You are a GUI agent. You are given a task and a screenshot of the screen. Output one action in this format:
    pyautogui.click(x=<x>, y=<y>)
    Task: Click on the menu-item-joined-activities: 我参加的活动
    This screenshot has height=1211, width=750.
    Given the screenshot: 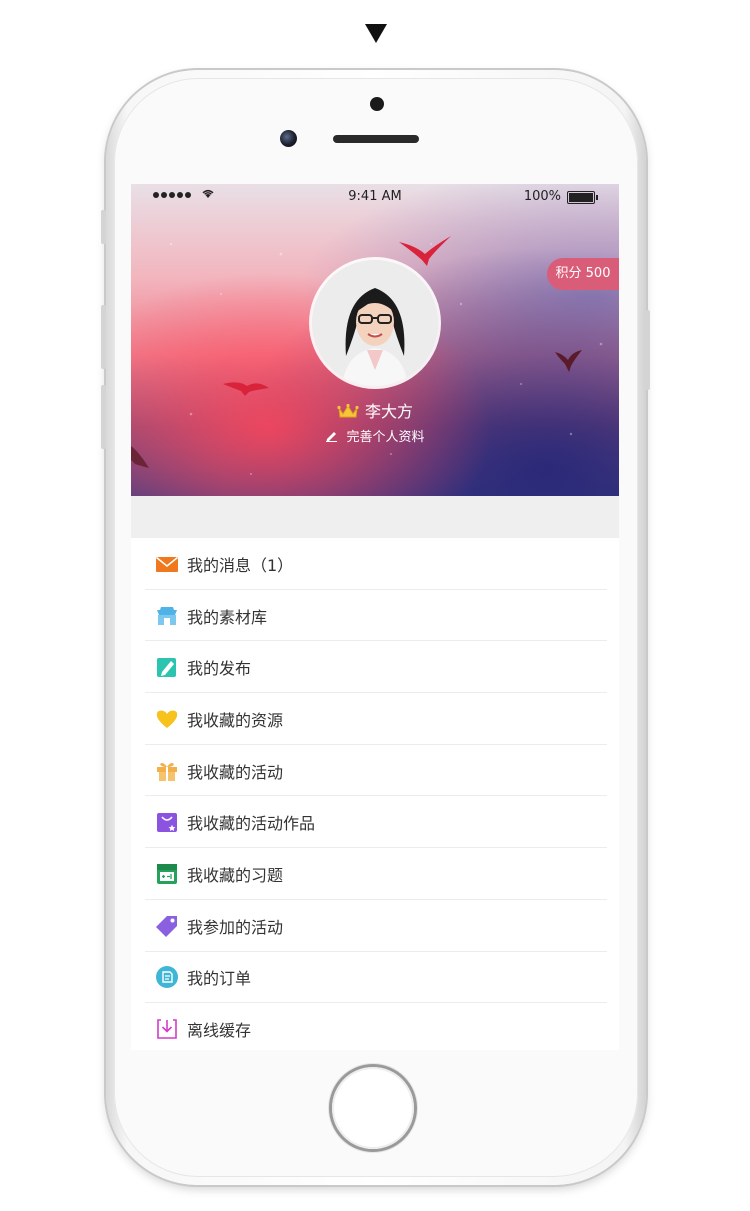 What is the action you would take?
    pyautogui.click(x=375, y=926)
    